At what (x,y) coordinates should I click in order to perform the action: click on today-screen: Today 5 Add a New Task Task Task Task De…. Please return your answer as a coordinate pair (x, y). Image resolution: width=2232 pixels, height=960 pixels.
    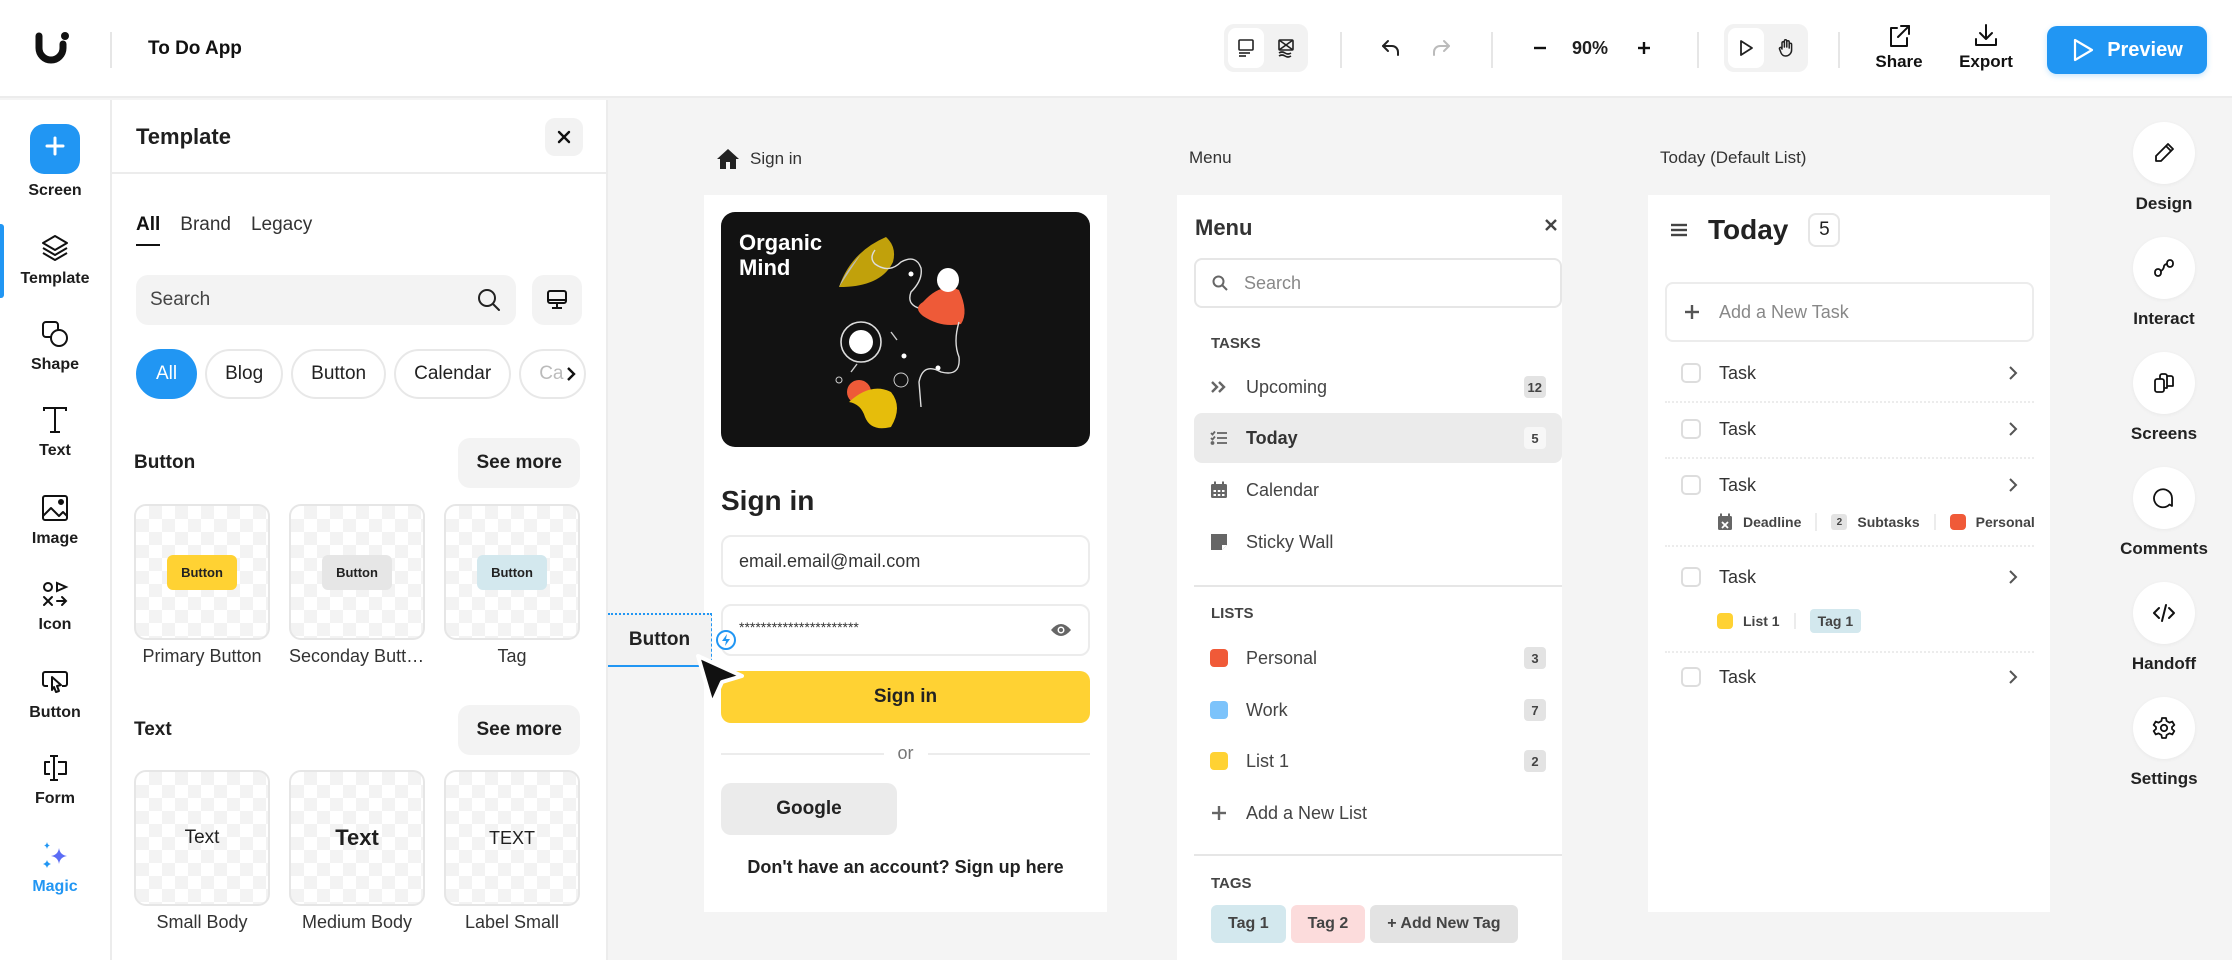
    Looking at the image, I should click on (1849, 553).